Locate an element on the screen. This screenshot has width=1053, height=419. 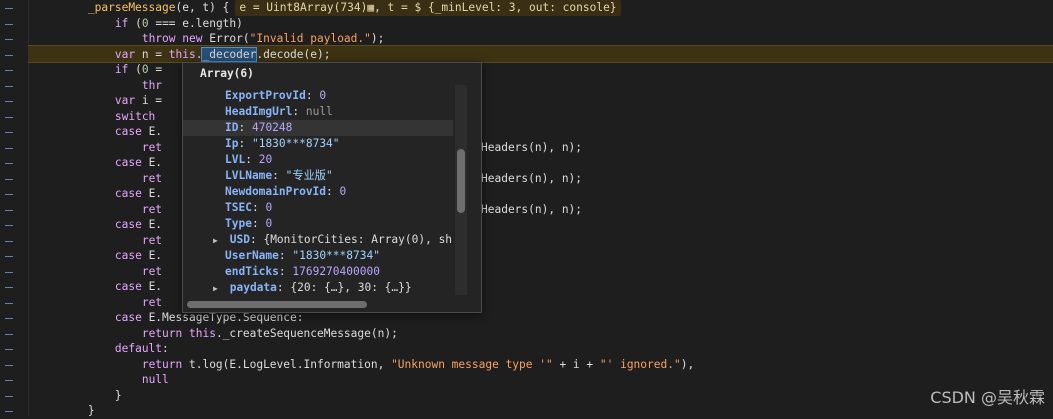
code-token: _parseMessage is located at coordinates (131, 7).